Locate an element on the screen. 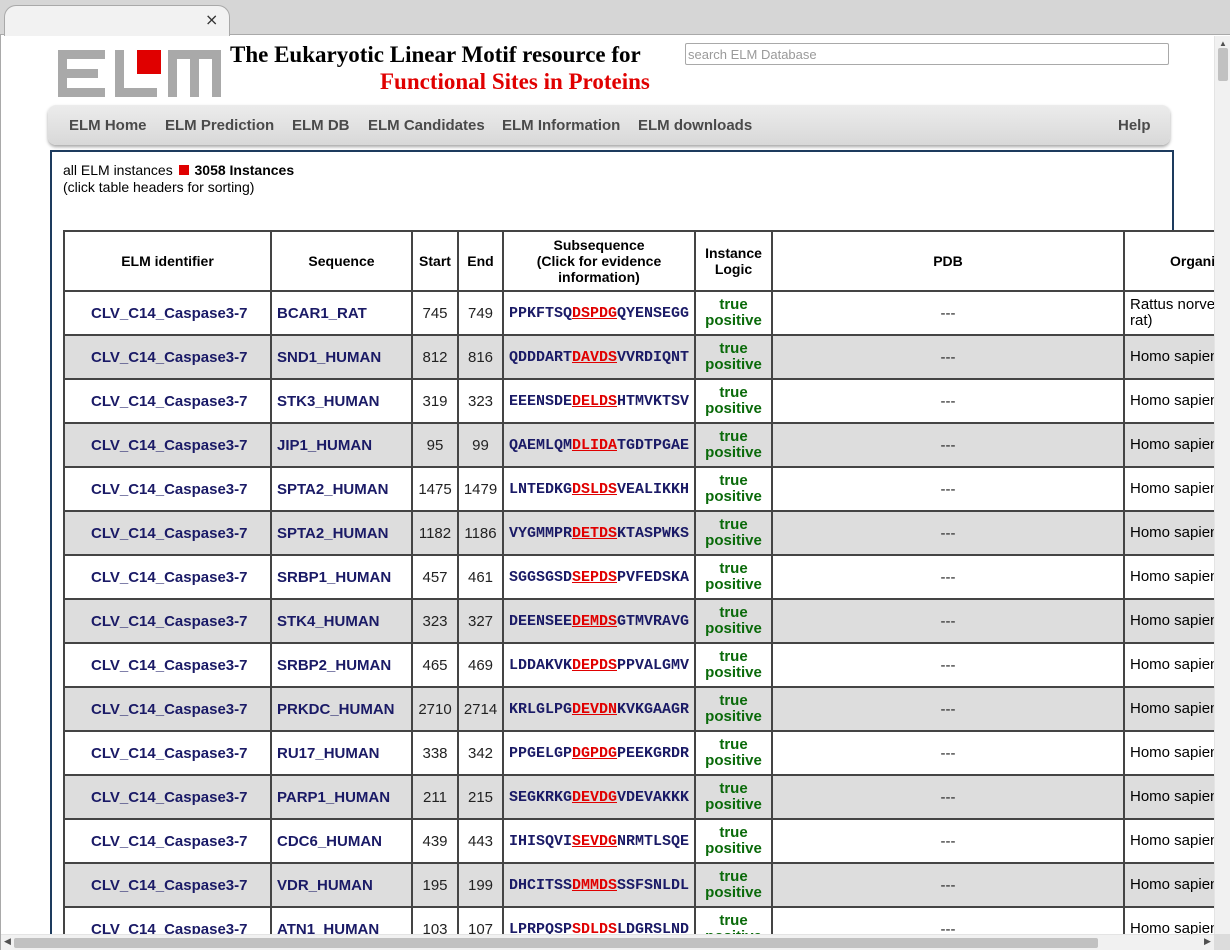 Image resolution: width=1230 pixels, height=950 pixels. organism-line1: Rattus norvegicus (Norway is located at coordinates (1172, 304).